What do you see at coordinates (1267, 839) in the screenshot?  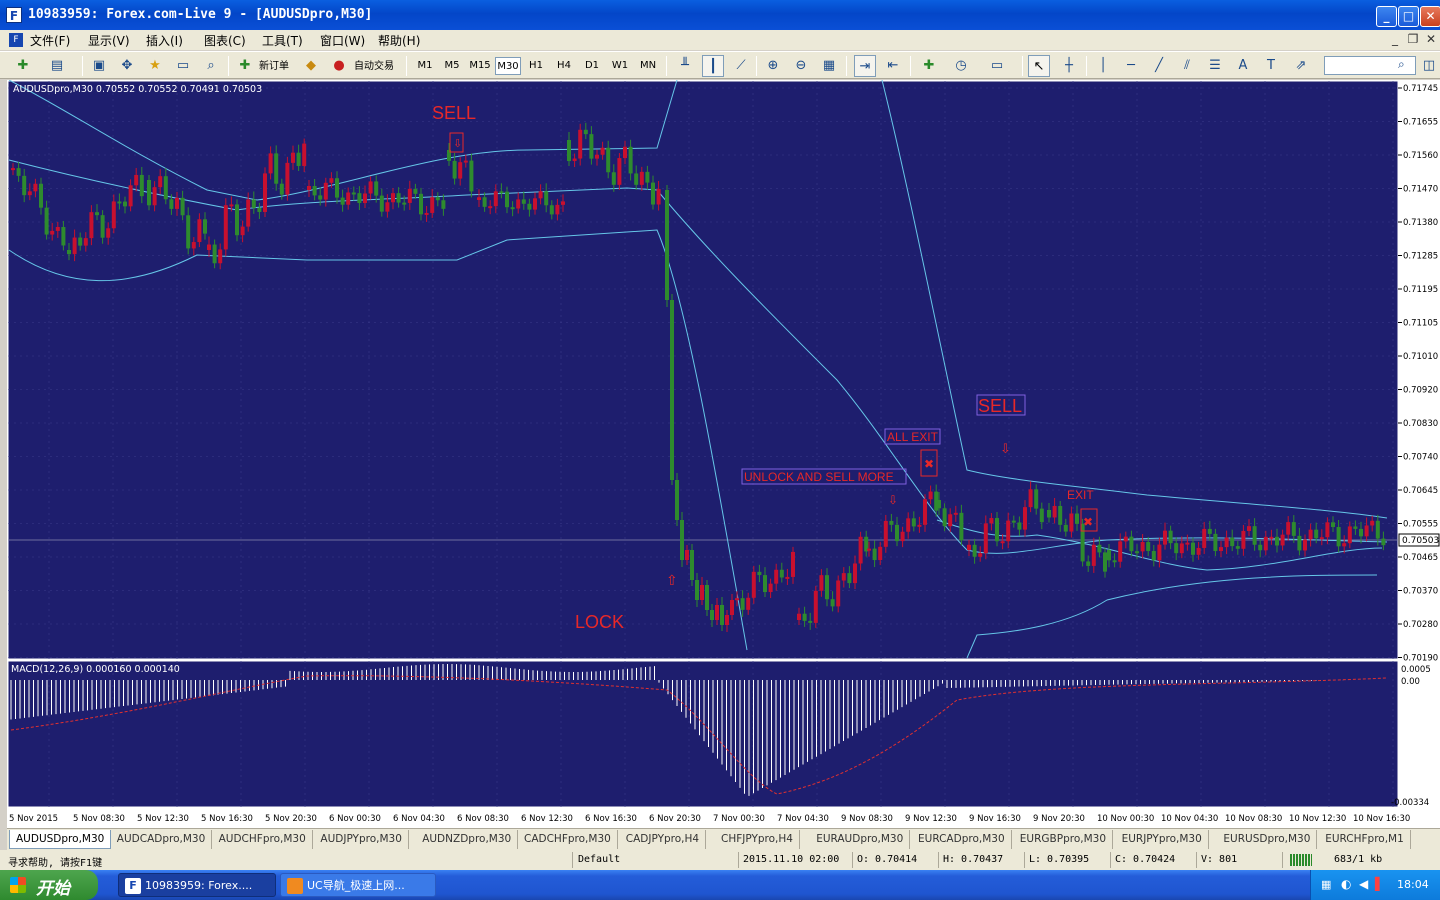 I see `tab-eurusdpro-m30: EURUSDpro,M30` at bounding box center [1267, 839].